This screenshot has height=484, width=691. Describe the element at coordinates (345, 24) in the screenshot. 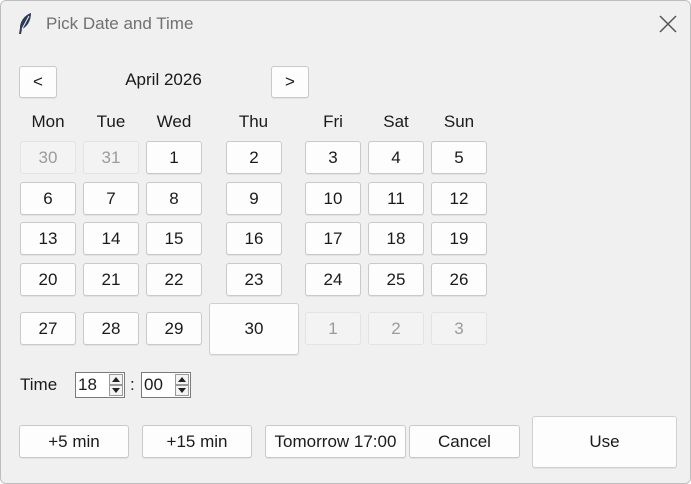

I see `title-bar: Pick Date and Time` at that location.